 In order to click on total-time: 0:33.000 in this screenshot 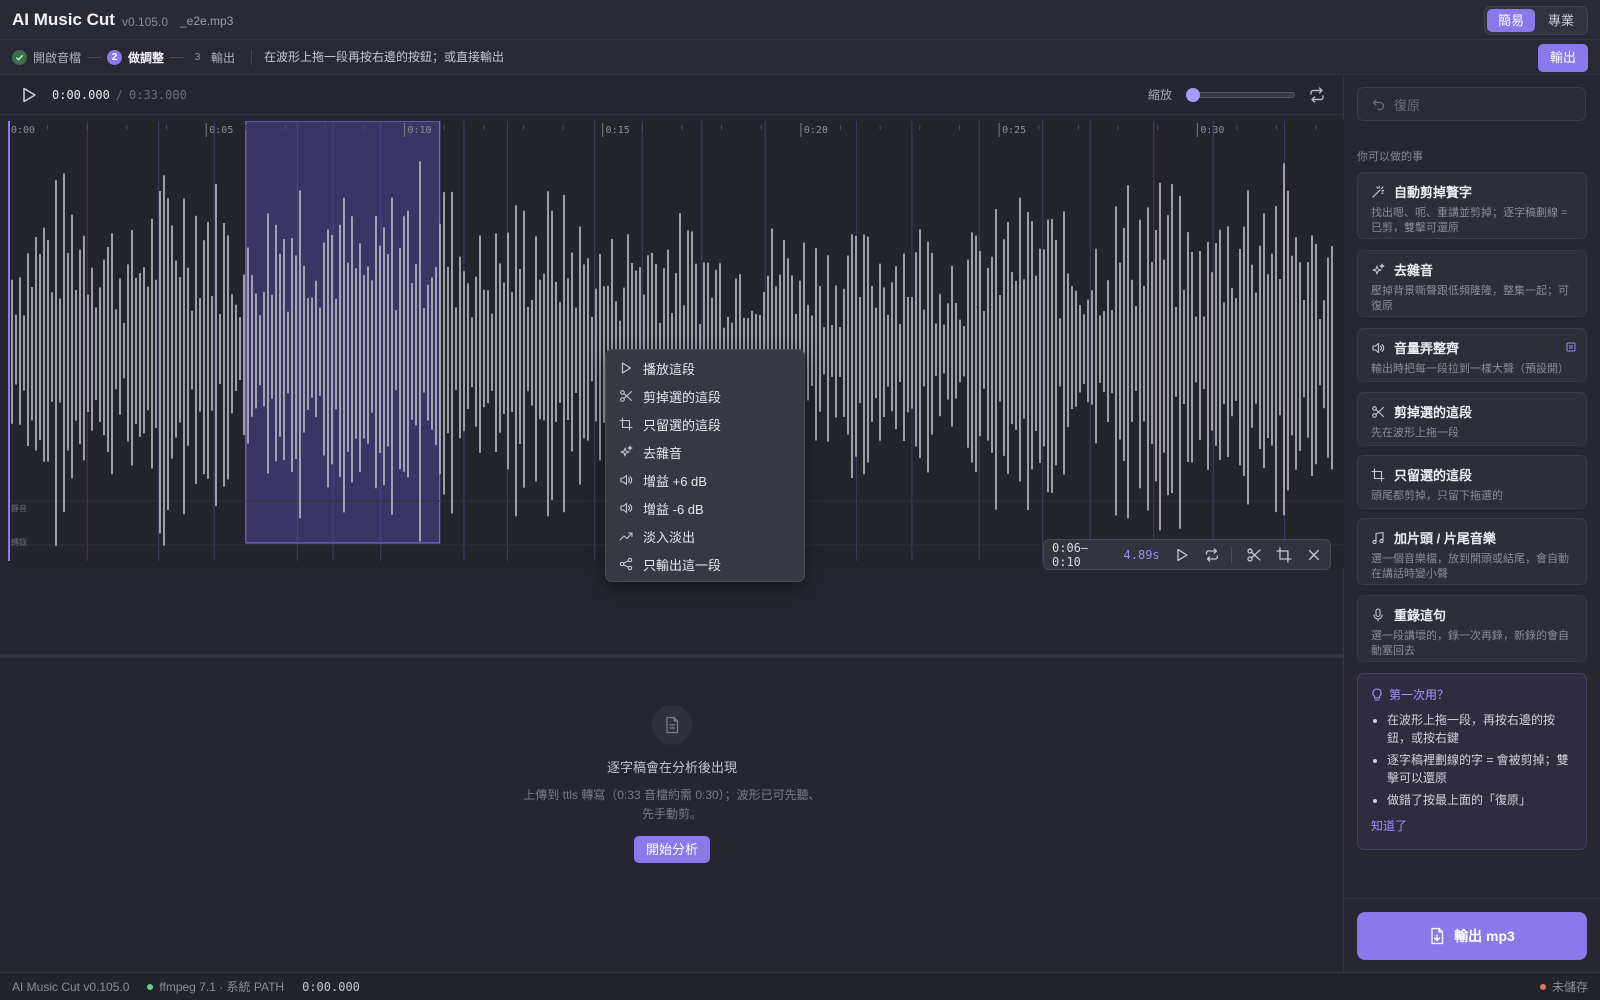, I will do `click(158, 94)`.